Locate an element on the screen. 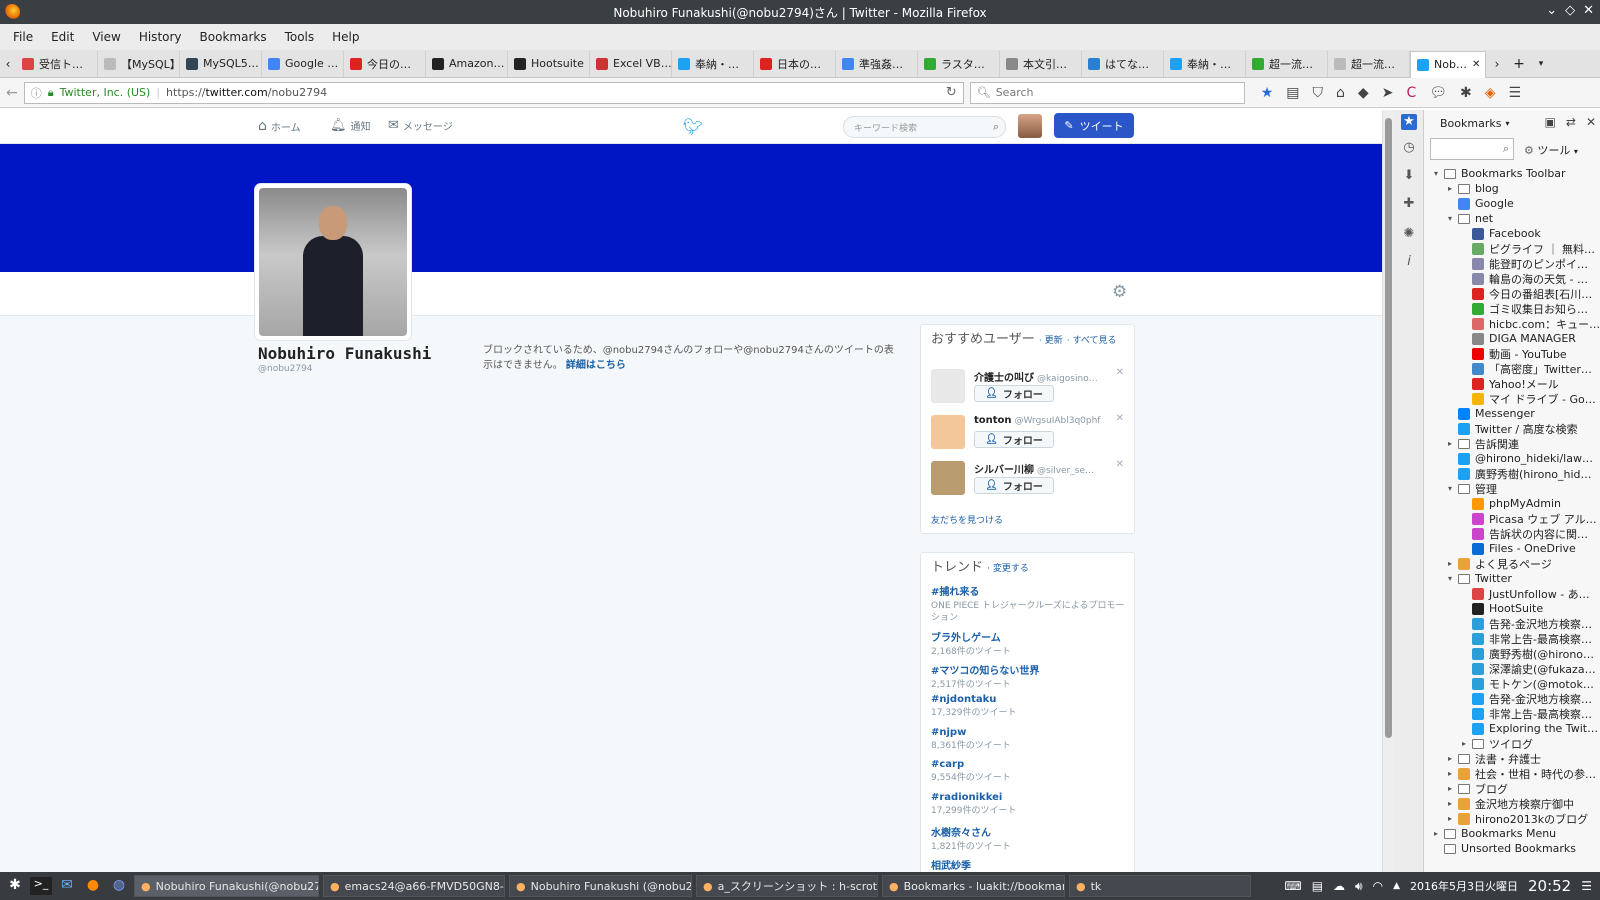 The height and width of the screenshot is (900, 1600). avatar is located at coordinates (948, 432).